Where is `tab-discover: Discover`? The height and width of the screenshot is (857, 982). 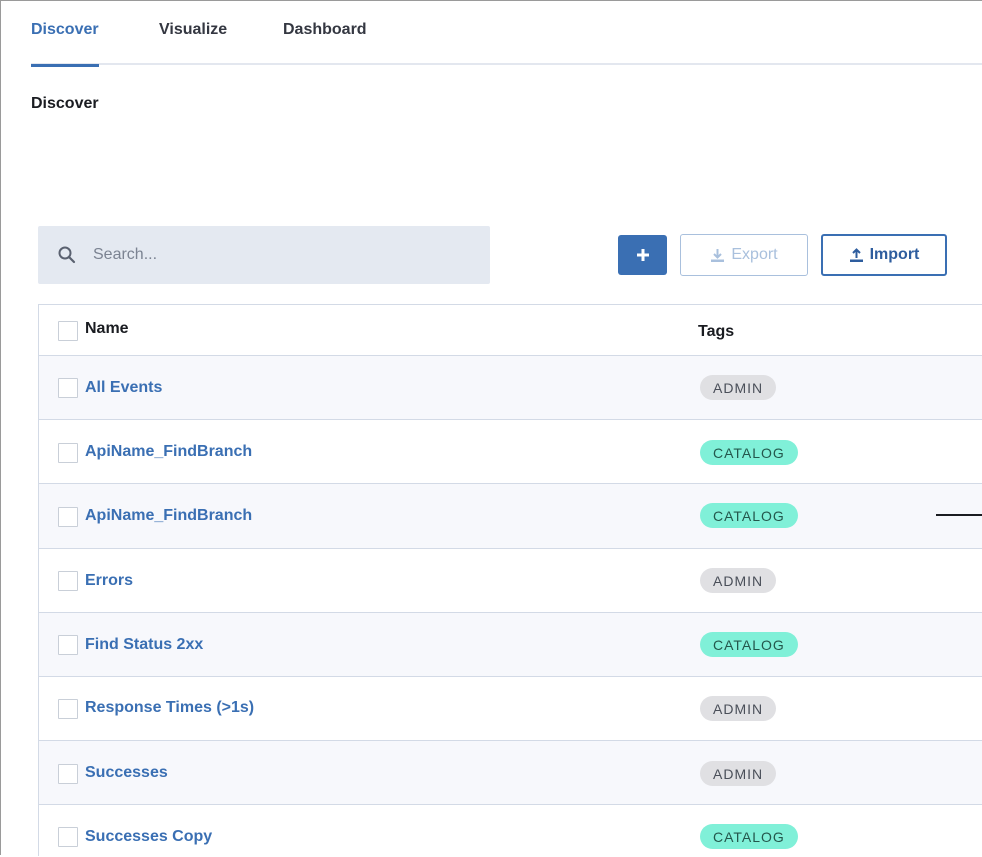
tab-discover: Discover is located at coordinates (65, 44).